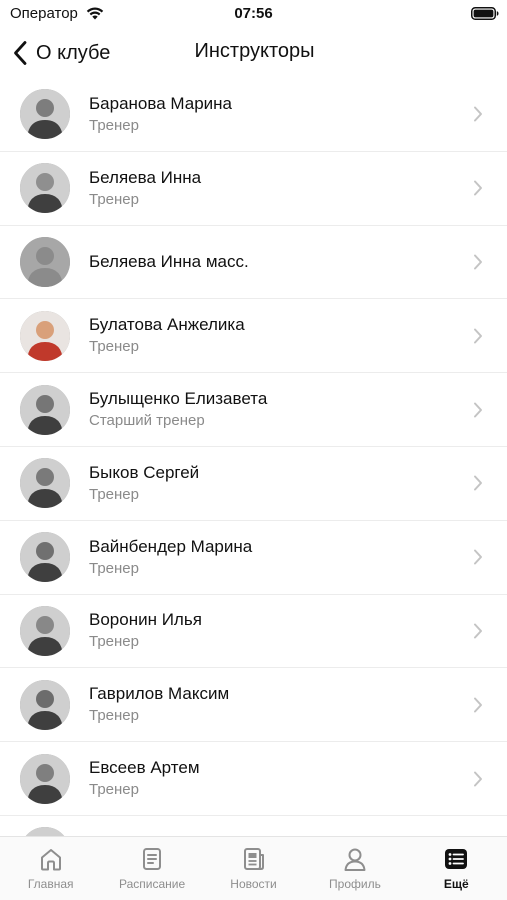 The width and height of the screenshot is (507, 900). I want to click on status-time: 07:56, so click(253, 13).